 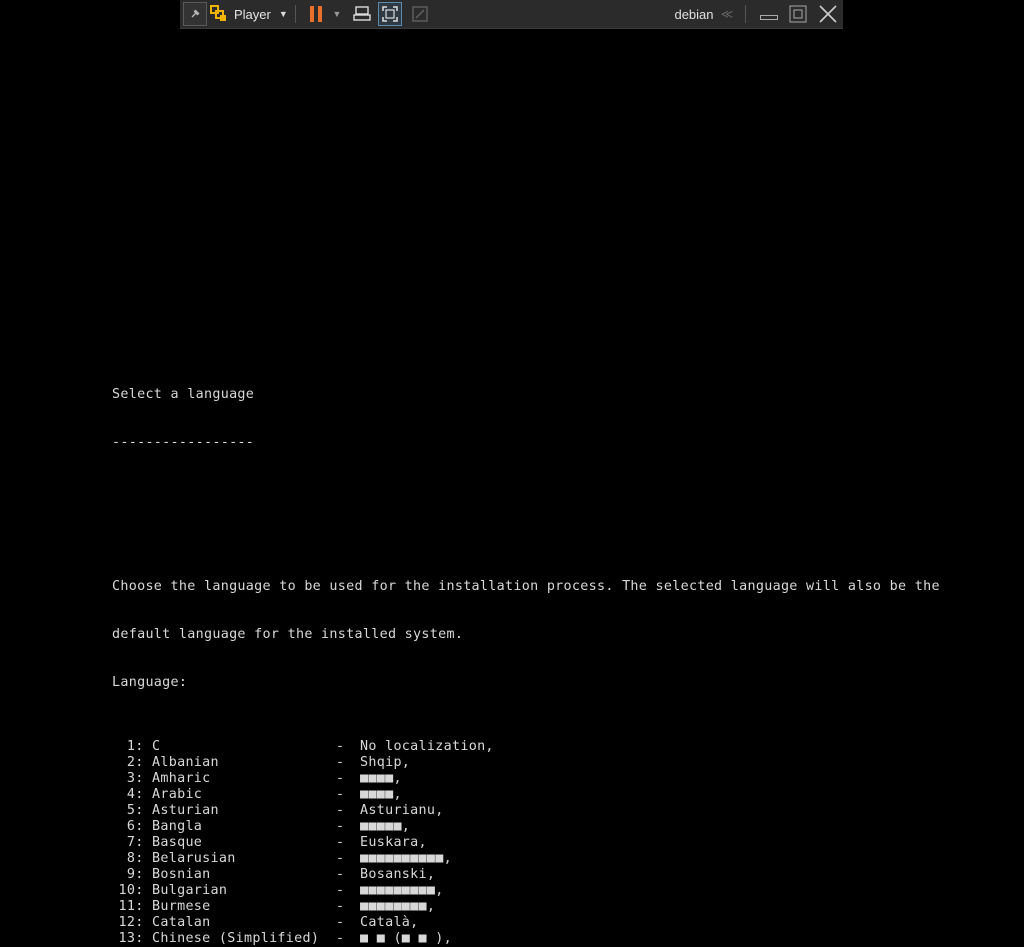 What do you see at coordinates (526, 779) in the screenshot?
I see `list-item: 3: Amharic - ■■■■,` at bounding box center [526, 779].